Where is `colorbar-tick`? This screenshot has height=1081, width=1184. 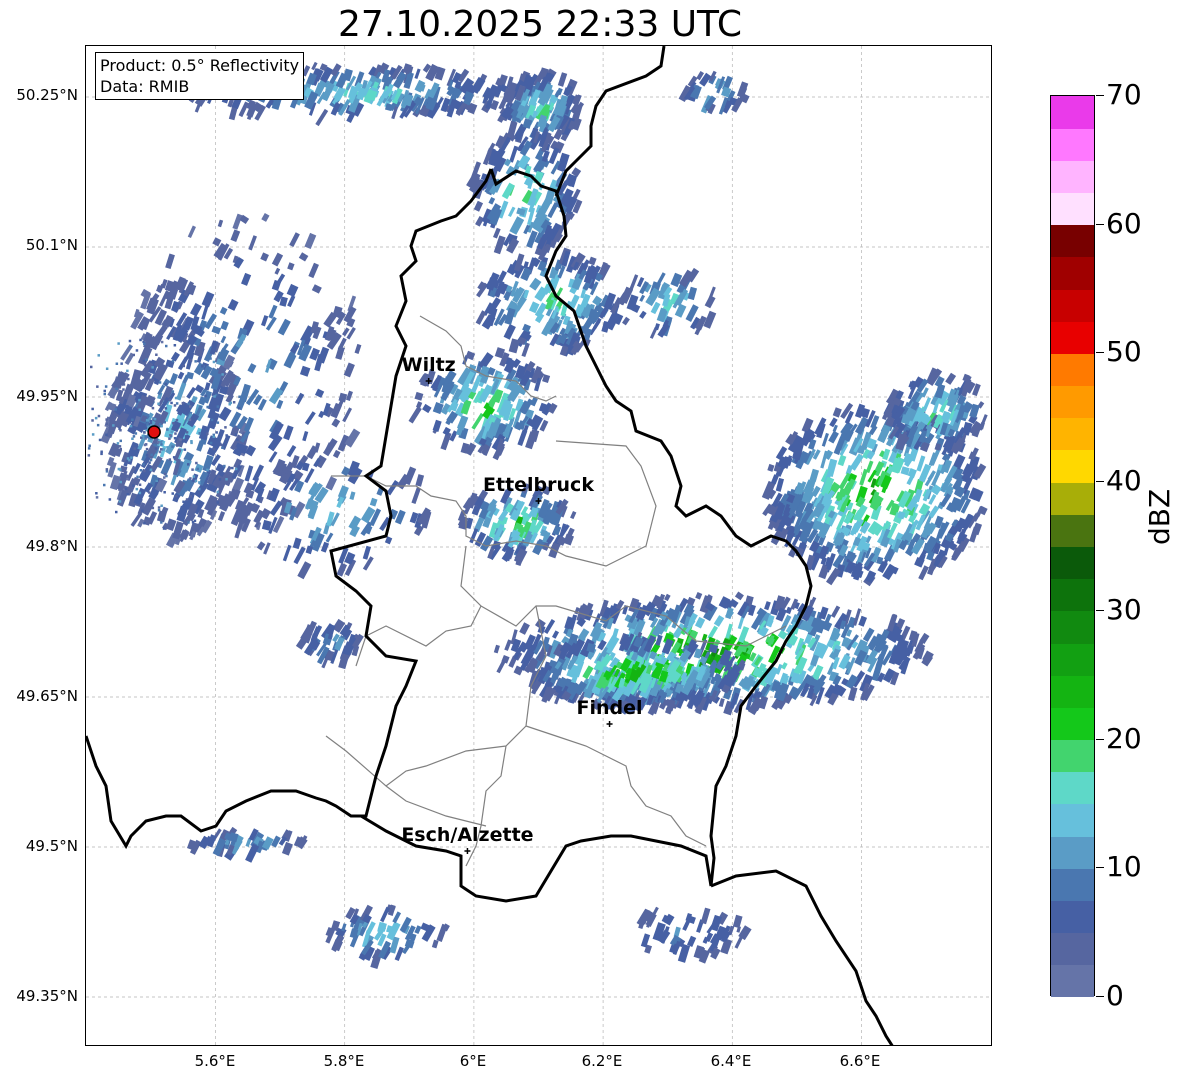
colorbar-tick is located at coordinates (1100, 739).